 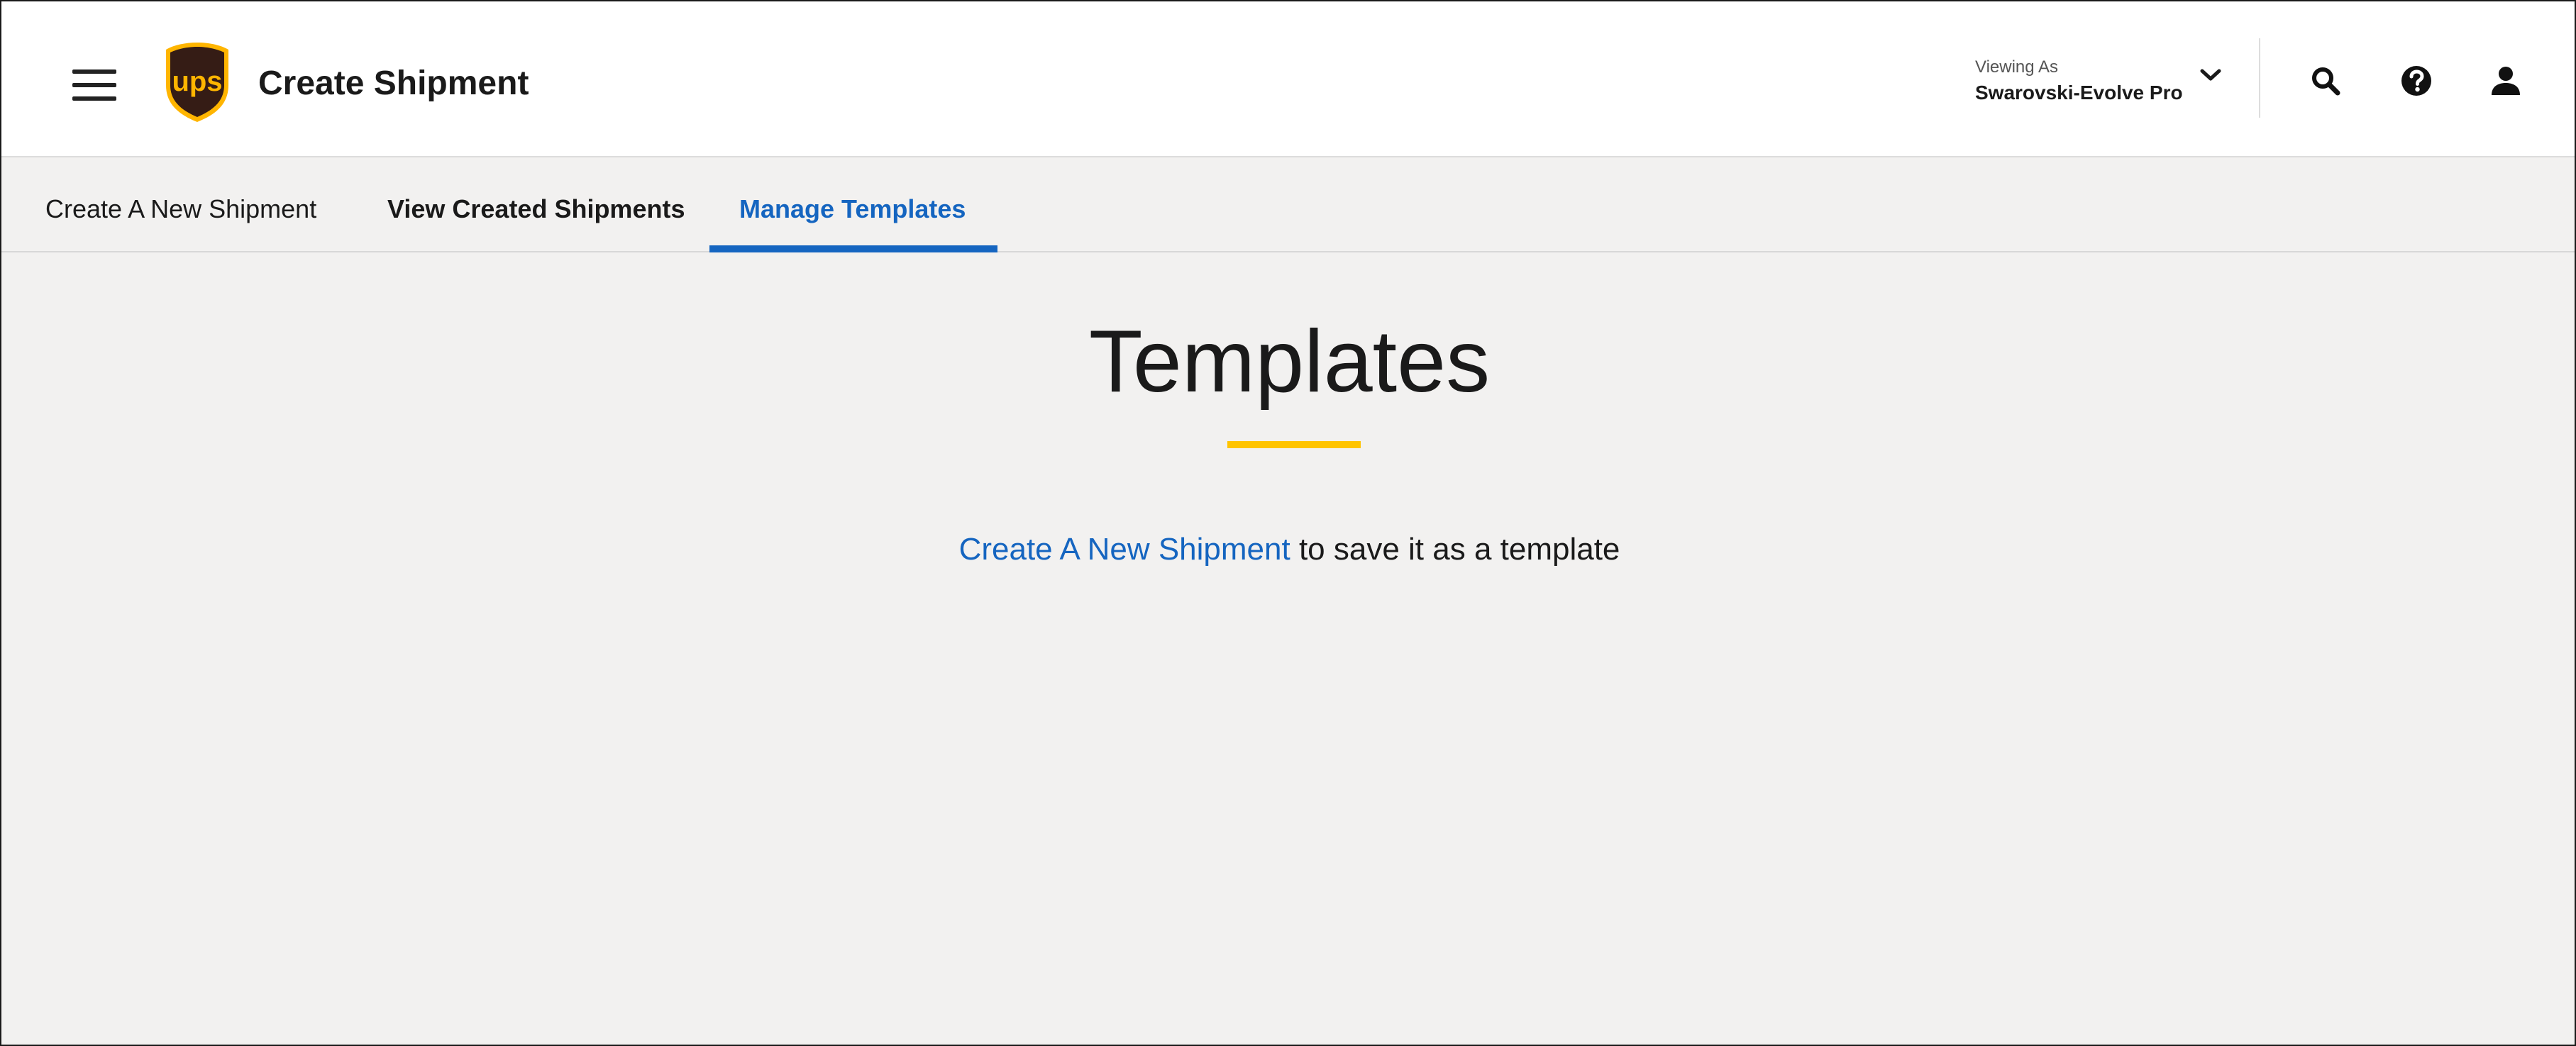 What do you see at coordinates (2259, 78) in the screenshot?
I see `header-divider` at bounding box center [2259, 78].